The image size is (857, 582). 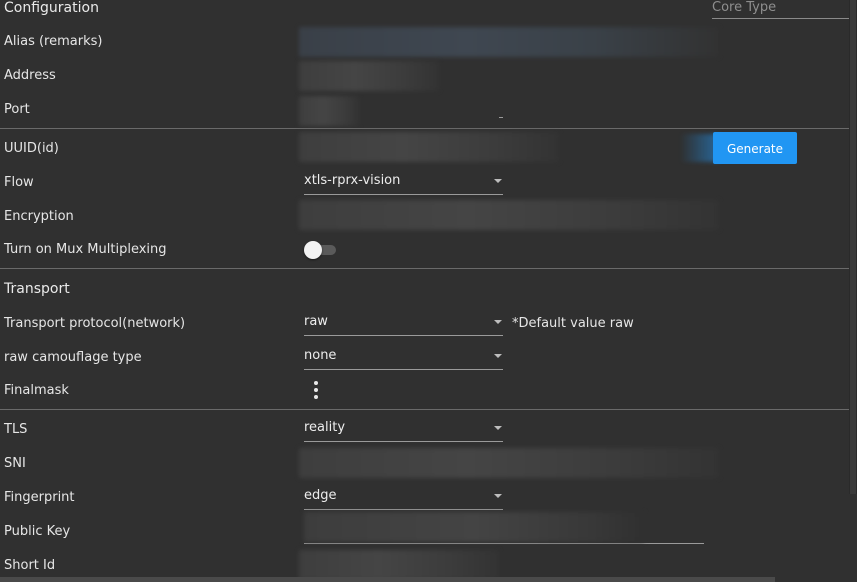 I want to click on finalmask-label: Finalmask, so click(x=36, y=390).